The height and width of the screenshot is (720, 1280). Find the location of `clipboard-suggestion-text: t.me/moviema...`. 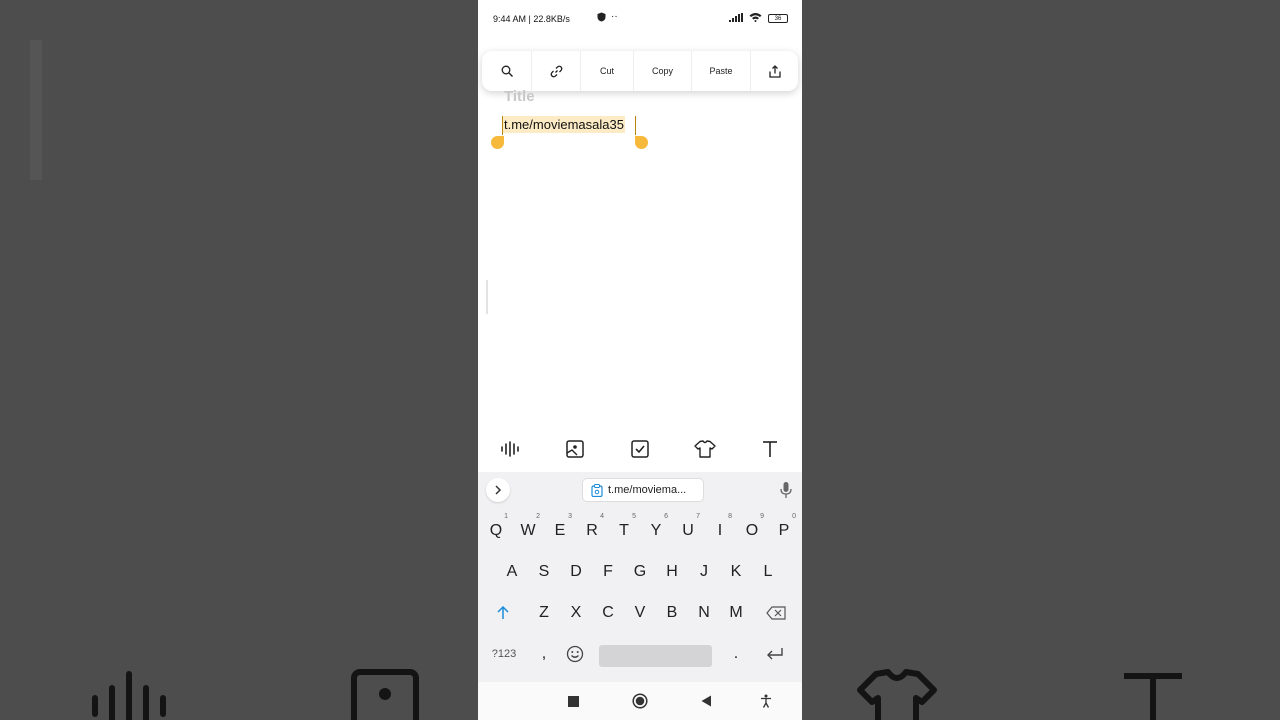

clipboard-suggestion-text: t.me/moviema... is located at coordinates (647, 490).